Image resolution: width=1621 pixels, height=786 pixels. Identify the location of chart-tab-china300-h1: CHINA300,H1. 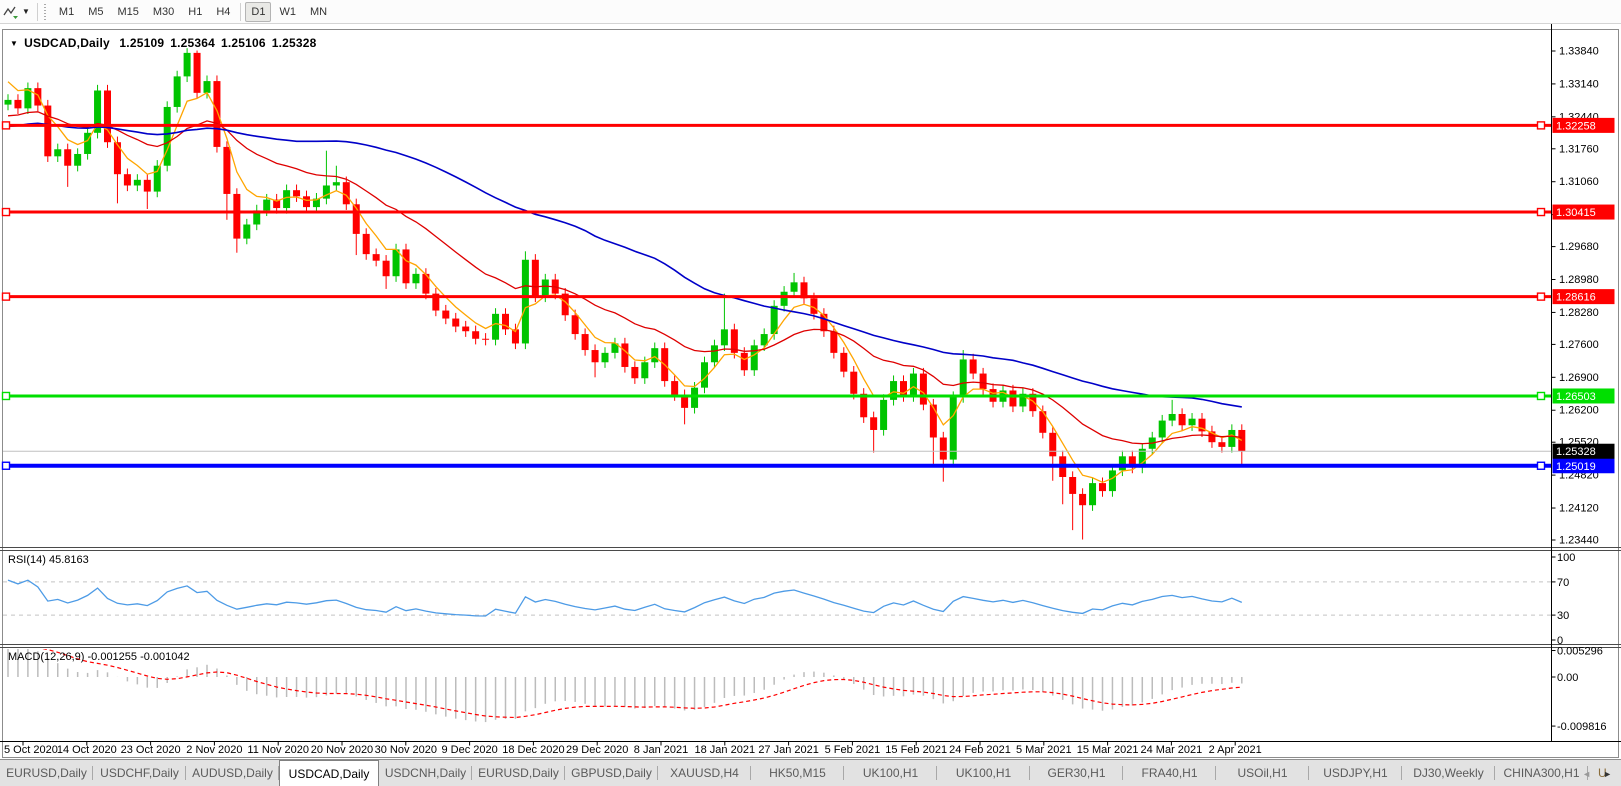
(1541, 773).